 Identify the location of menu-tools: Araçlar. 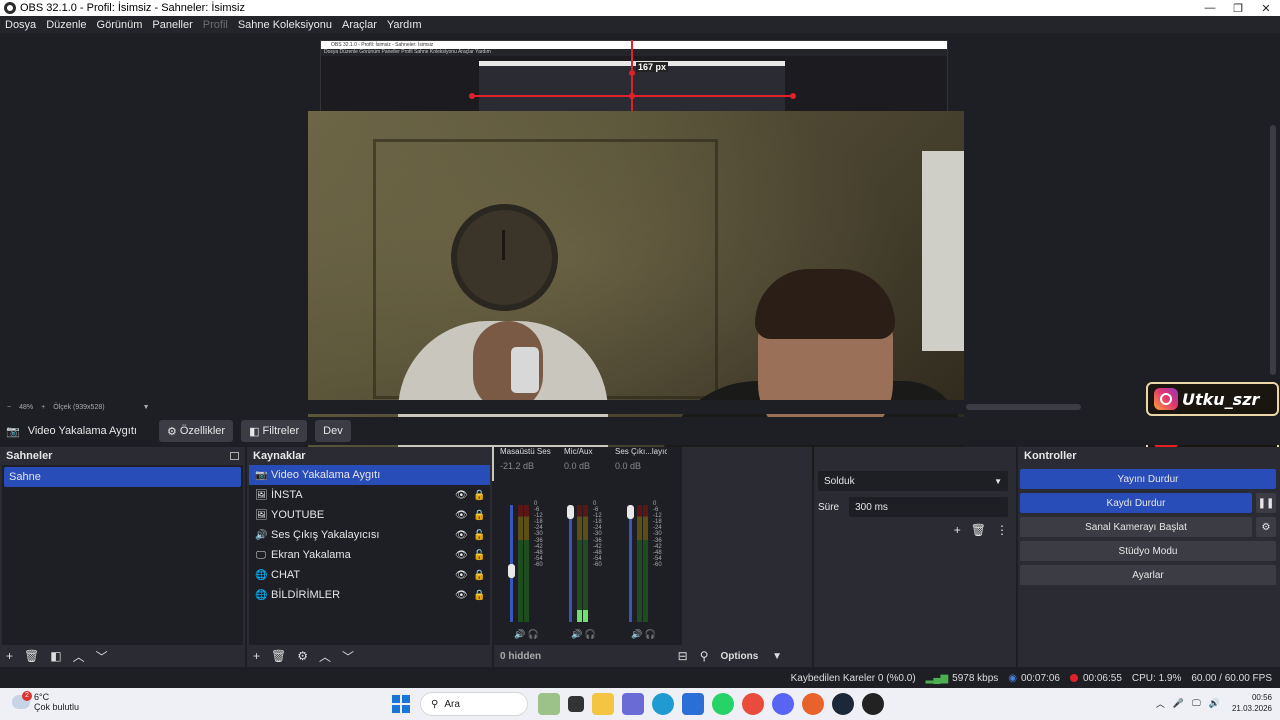
(359, 25).